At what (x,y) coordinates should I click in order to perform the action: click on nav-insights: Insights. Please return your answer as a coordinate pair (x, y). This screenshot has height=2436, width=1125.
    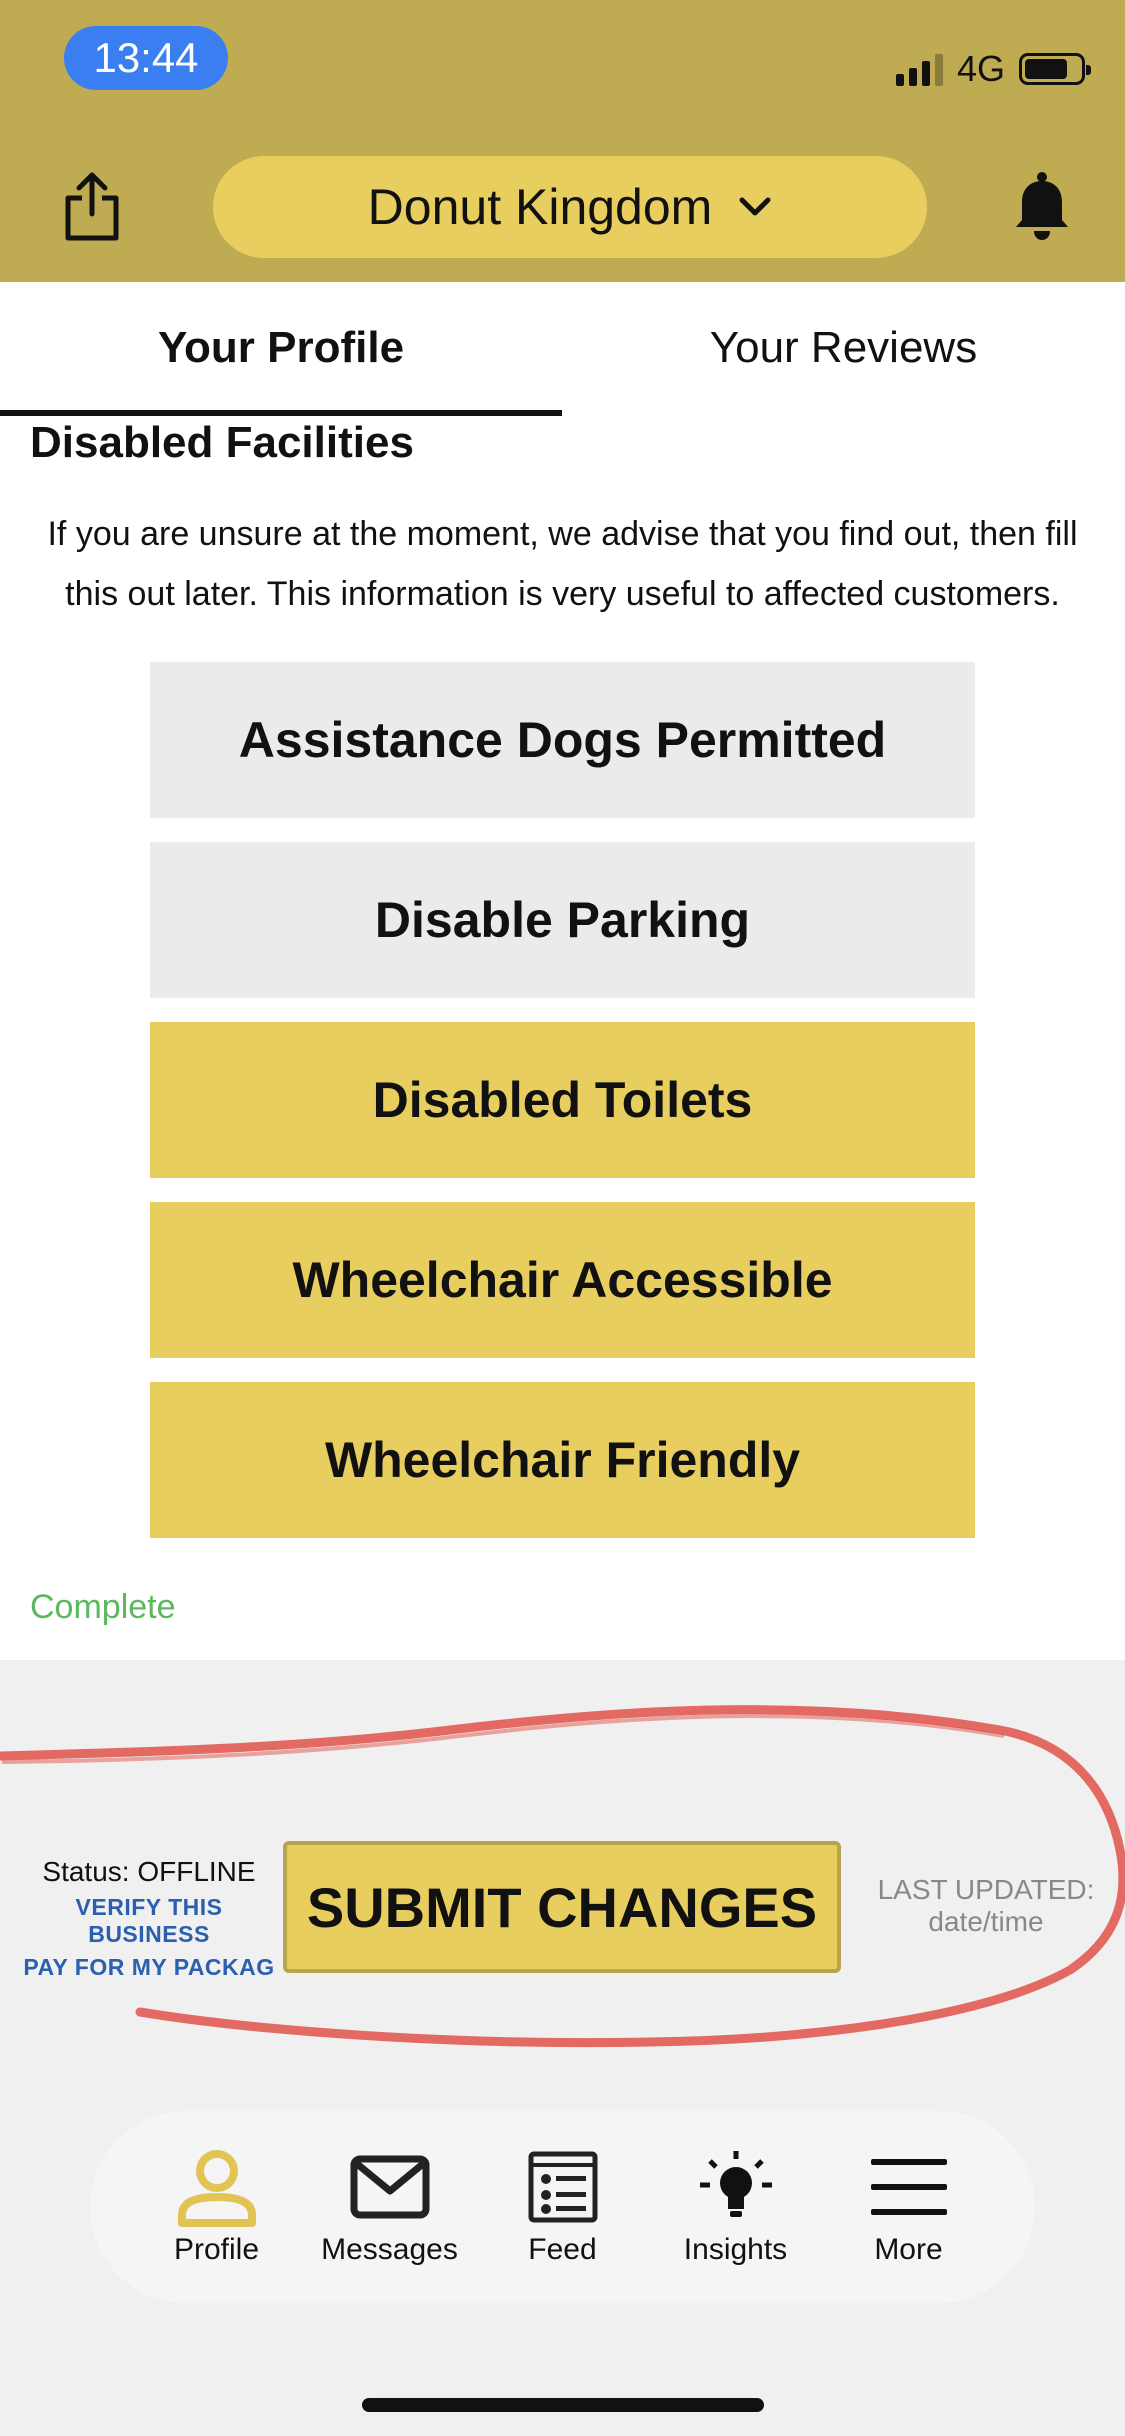
    Looking at the image, I should click on (736, 2207).